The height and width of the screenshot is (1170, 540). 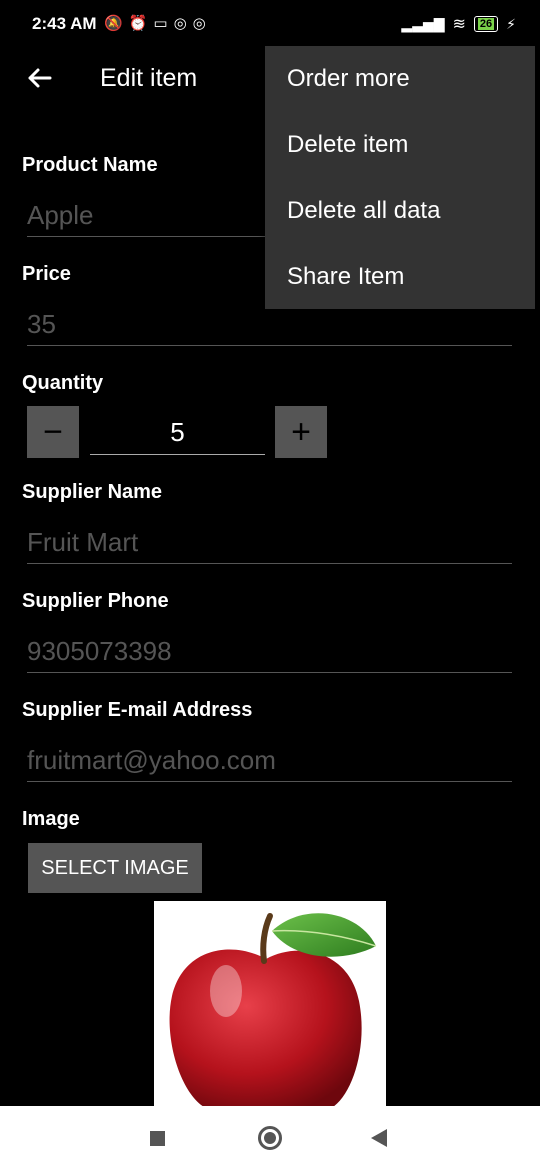 I want to click on product-name-label: Product Name, so click(x=90, y=165).